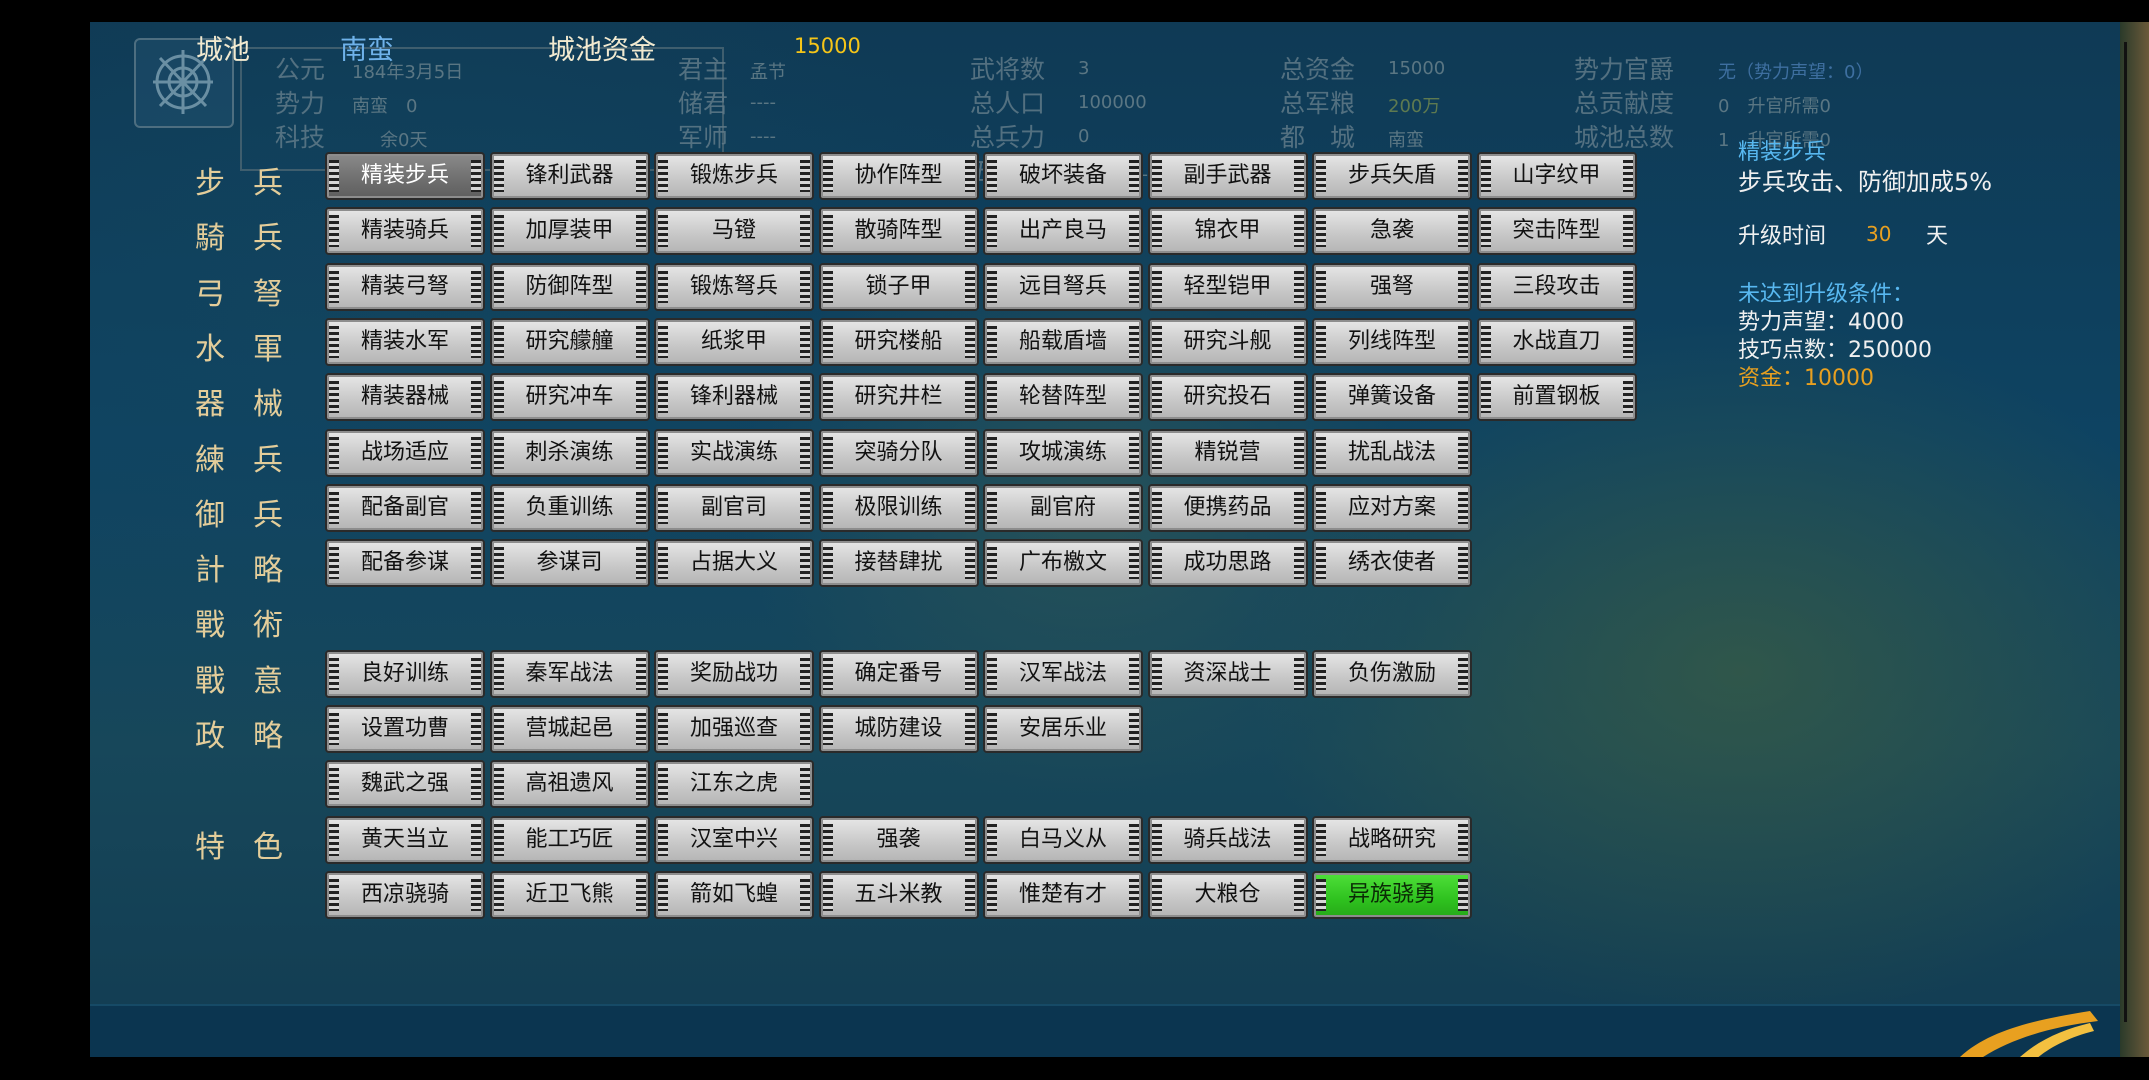 The width and height of the screenshot is (2149, 1080). I want to click on upgrade-button: 弹簧设备, so click(1392, 397).